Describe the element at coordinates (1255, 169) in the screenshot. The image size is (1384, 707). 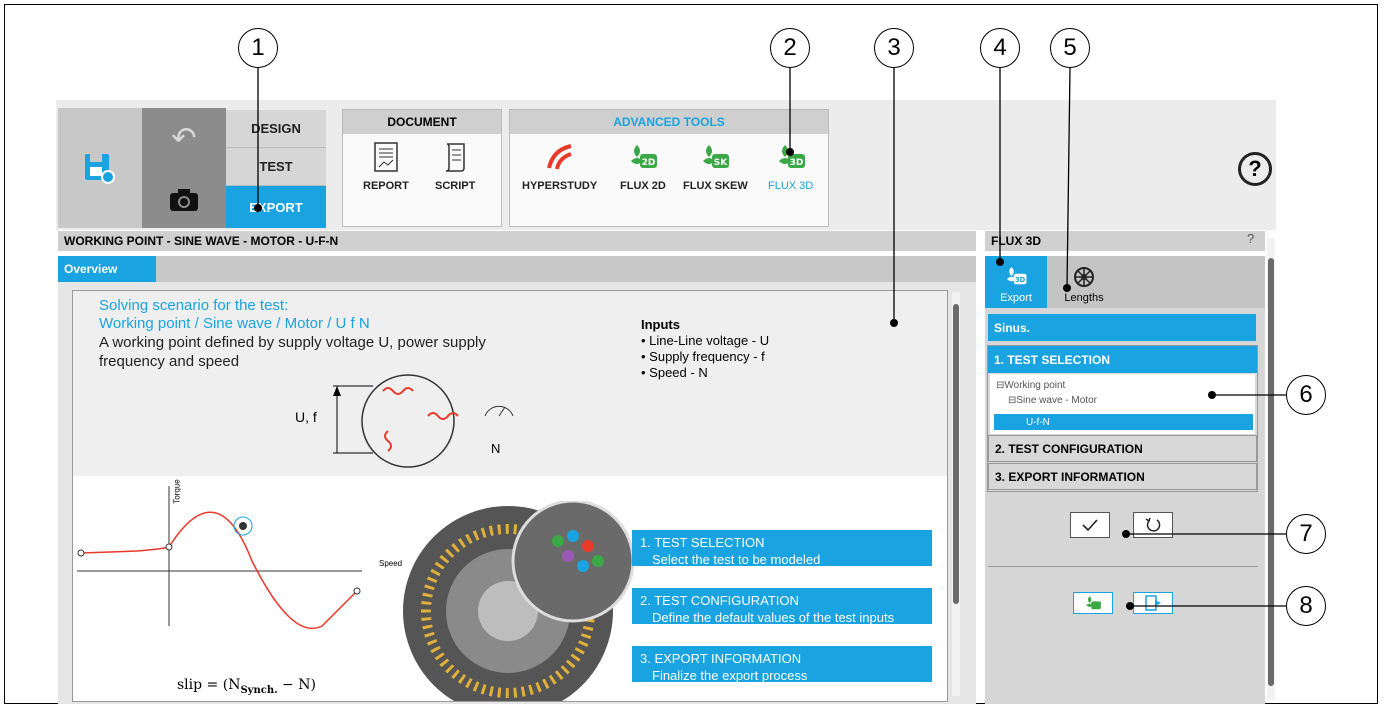
I see `help-icon: ?` at that location.